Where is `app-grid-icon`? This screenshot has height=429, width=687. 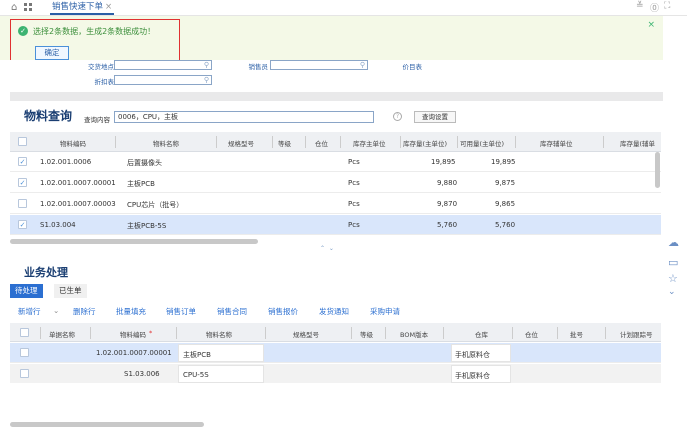
app-grid-icon is located at coordinates (28, 7).